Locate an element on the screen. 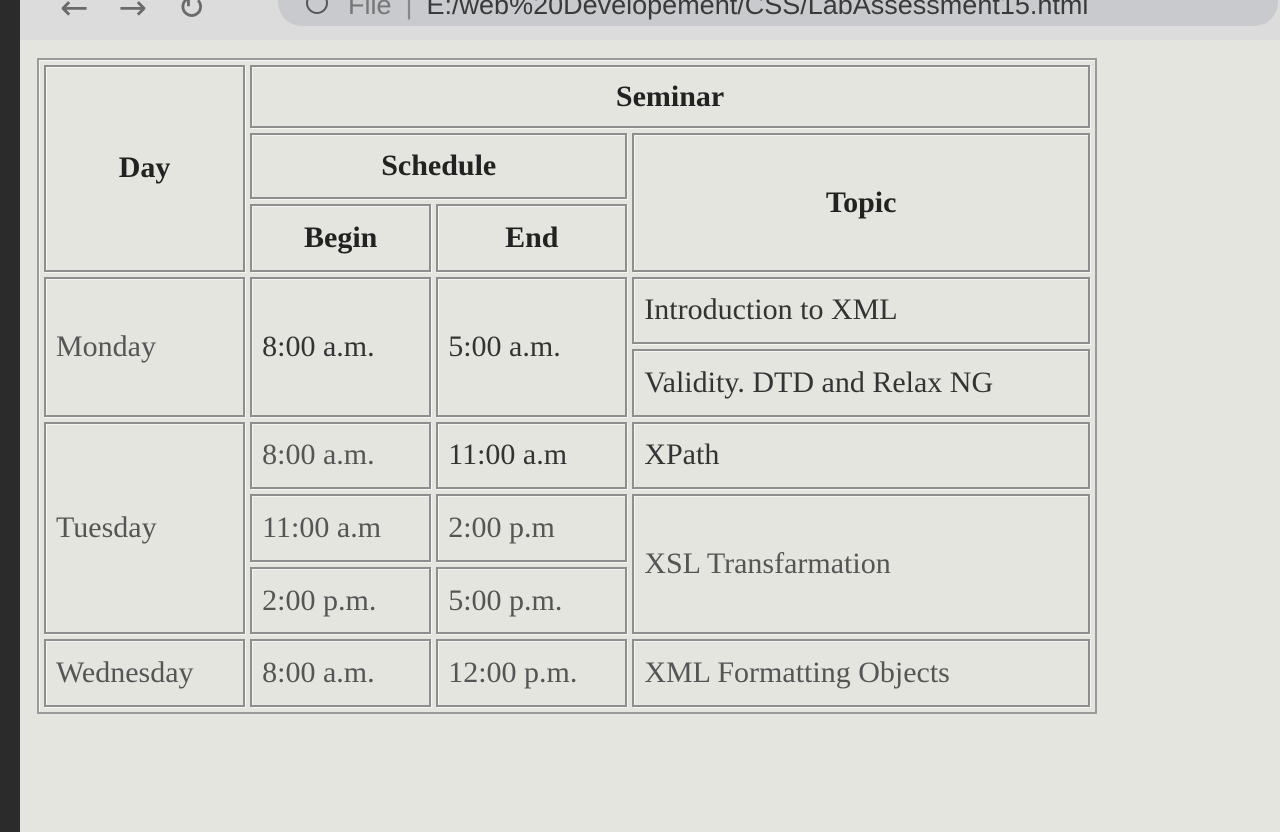  wednesday-begin: 8:00 a.m. is located at coordinates (341, 673).